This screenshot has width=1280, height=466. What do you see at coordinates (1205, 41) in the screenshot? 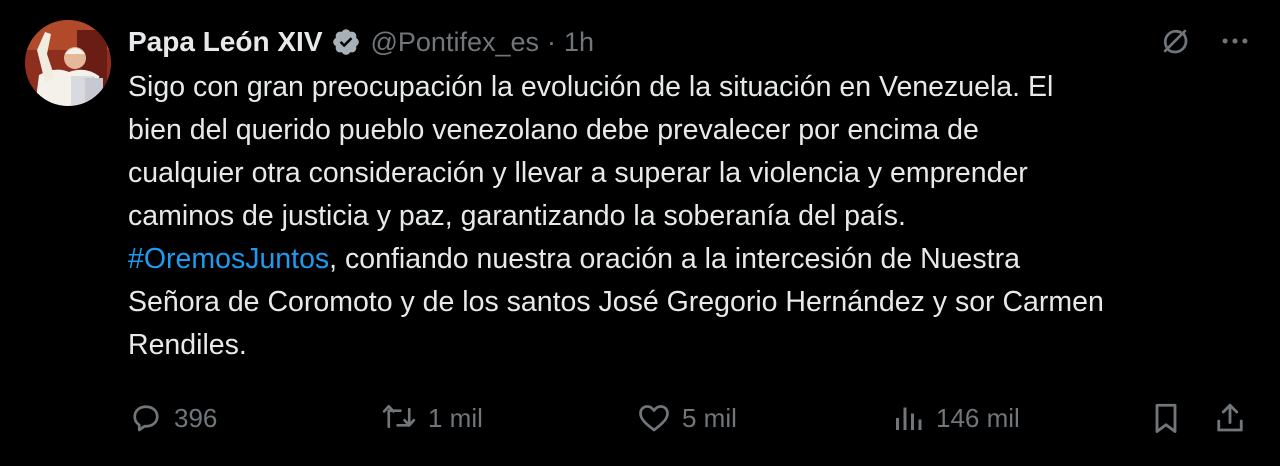
I see `tweet-top-actions` at bounding box center [1205, 41].